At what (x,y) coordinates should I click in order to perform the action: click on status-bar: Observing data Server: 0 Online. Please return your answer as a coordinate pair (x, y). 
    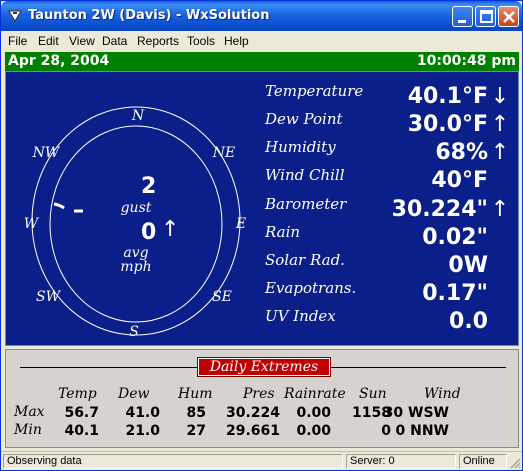
    Looking at the image, I should click on (261, 460).